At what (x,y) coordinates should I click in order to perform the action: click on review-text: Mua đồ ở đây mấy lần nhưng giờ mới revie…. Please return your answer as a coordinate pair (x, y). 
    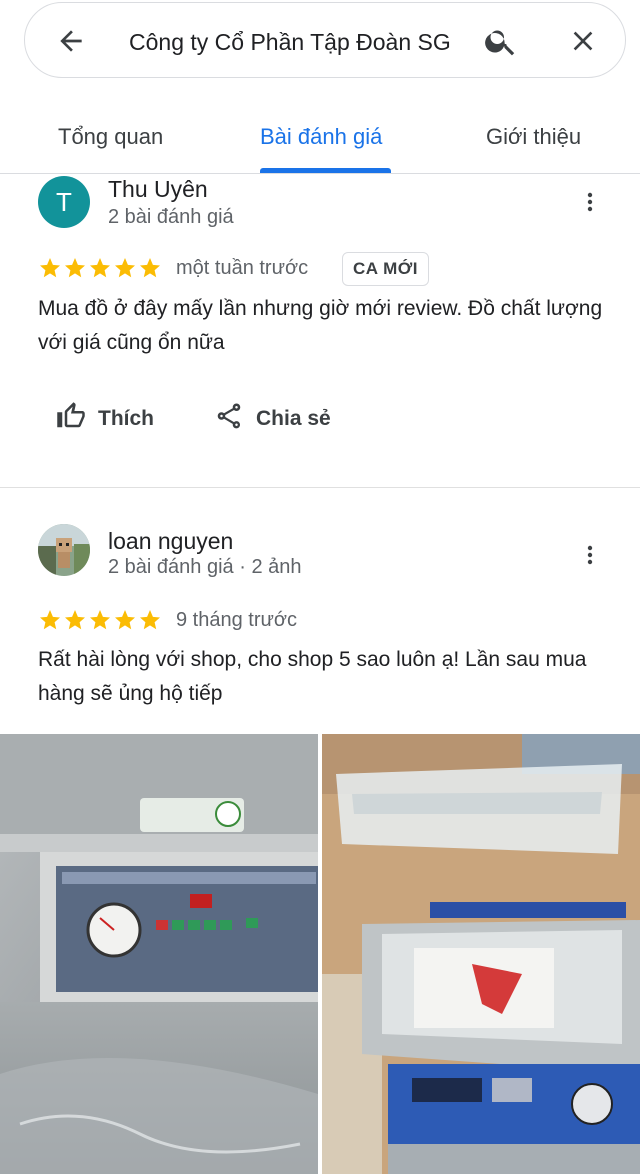
    Looking at the image, I should click on (320, 325).